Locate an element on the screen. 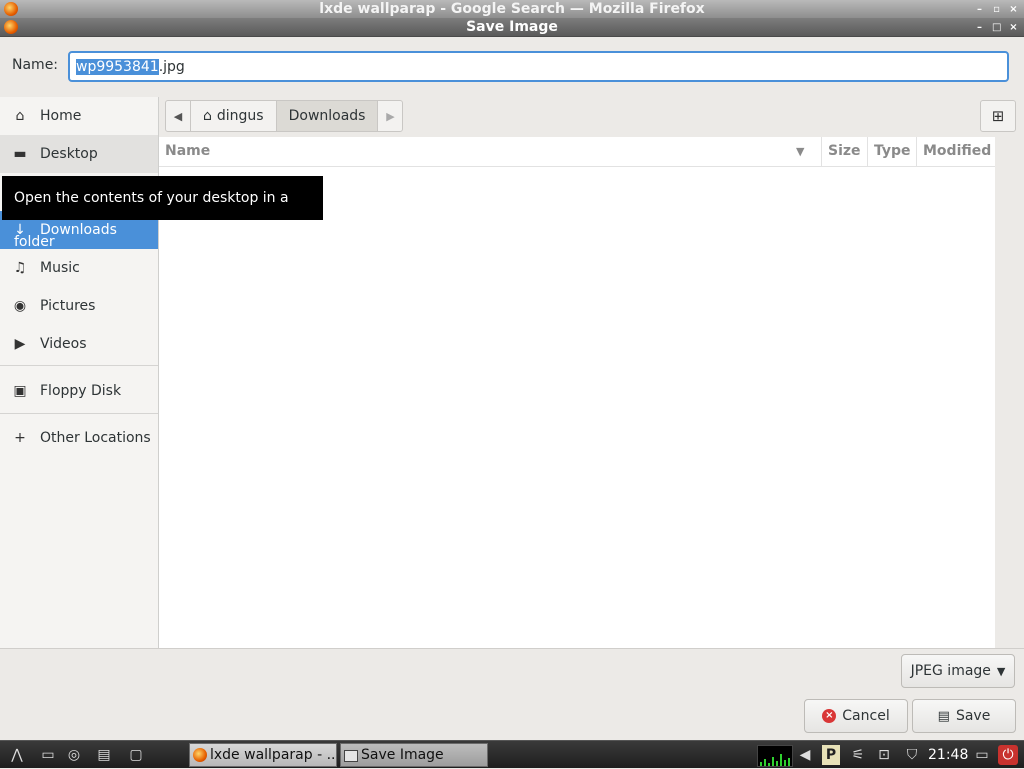 The height and width of the screenshot is (769, 1024). camera-icon: ◉ is located at coordinates (20, 306).